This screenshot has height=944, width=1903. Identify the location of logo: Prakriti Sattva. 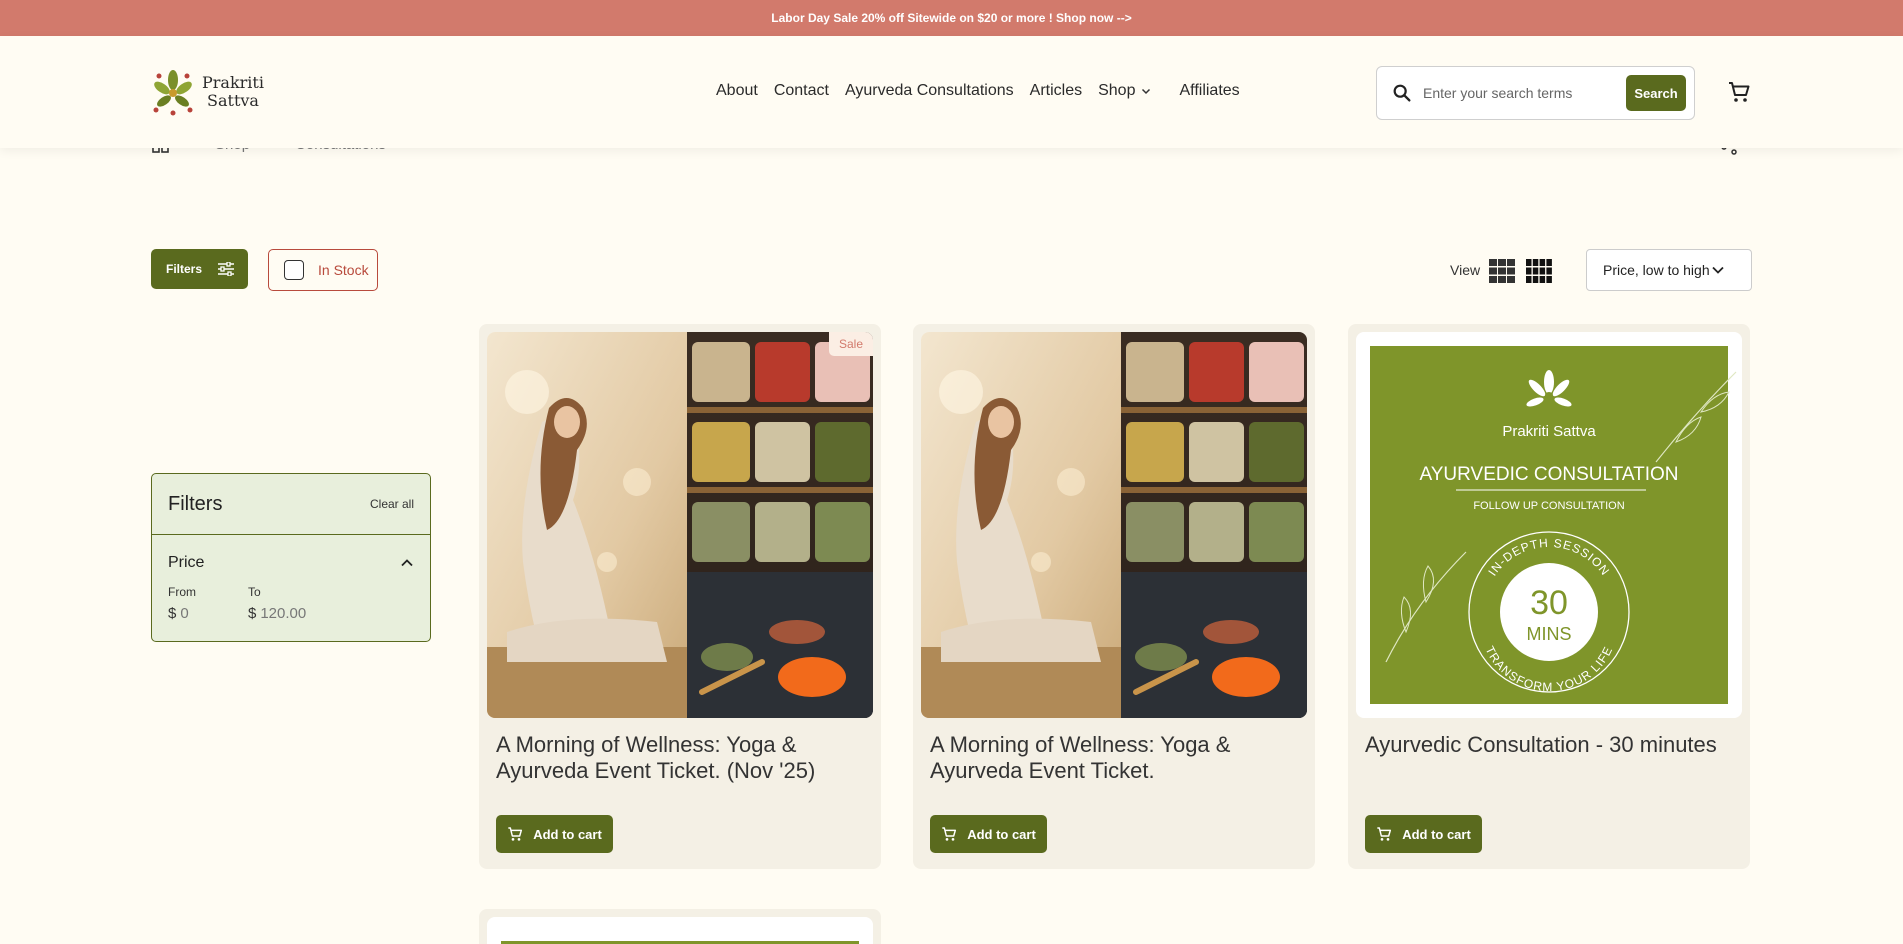
(207, 92).